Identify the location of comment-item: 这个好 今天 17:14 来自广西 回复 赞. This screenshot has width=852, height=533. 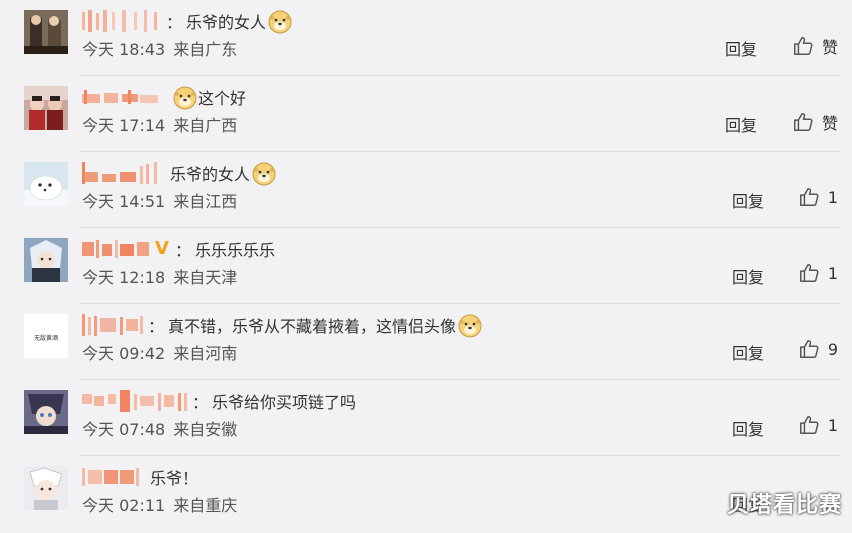
(426, 114).